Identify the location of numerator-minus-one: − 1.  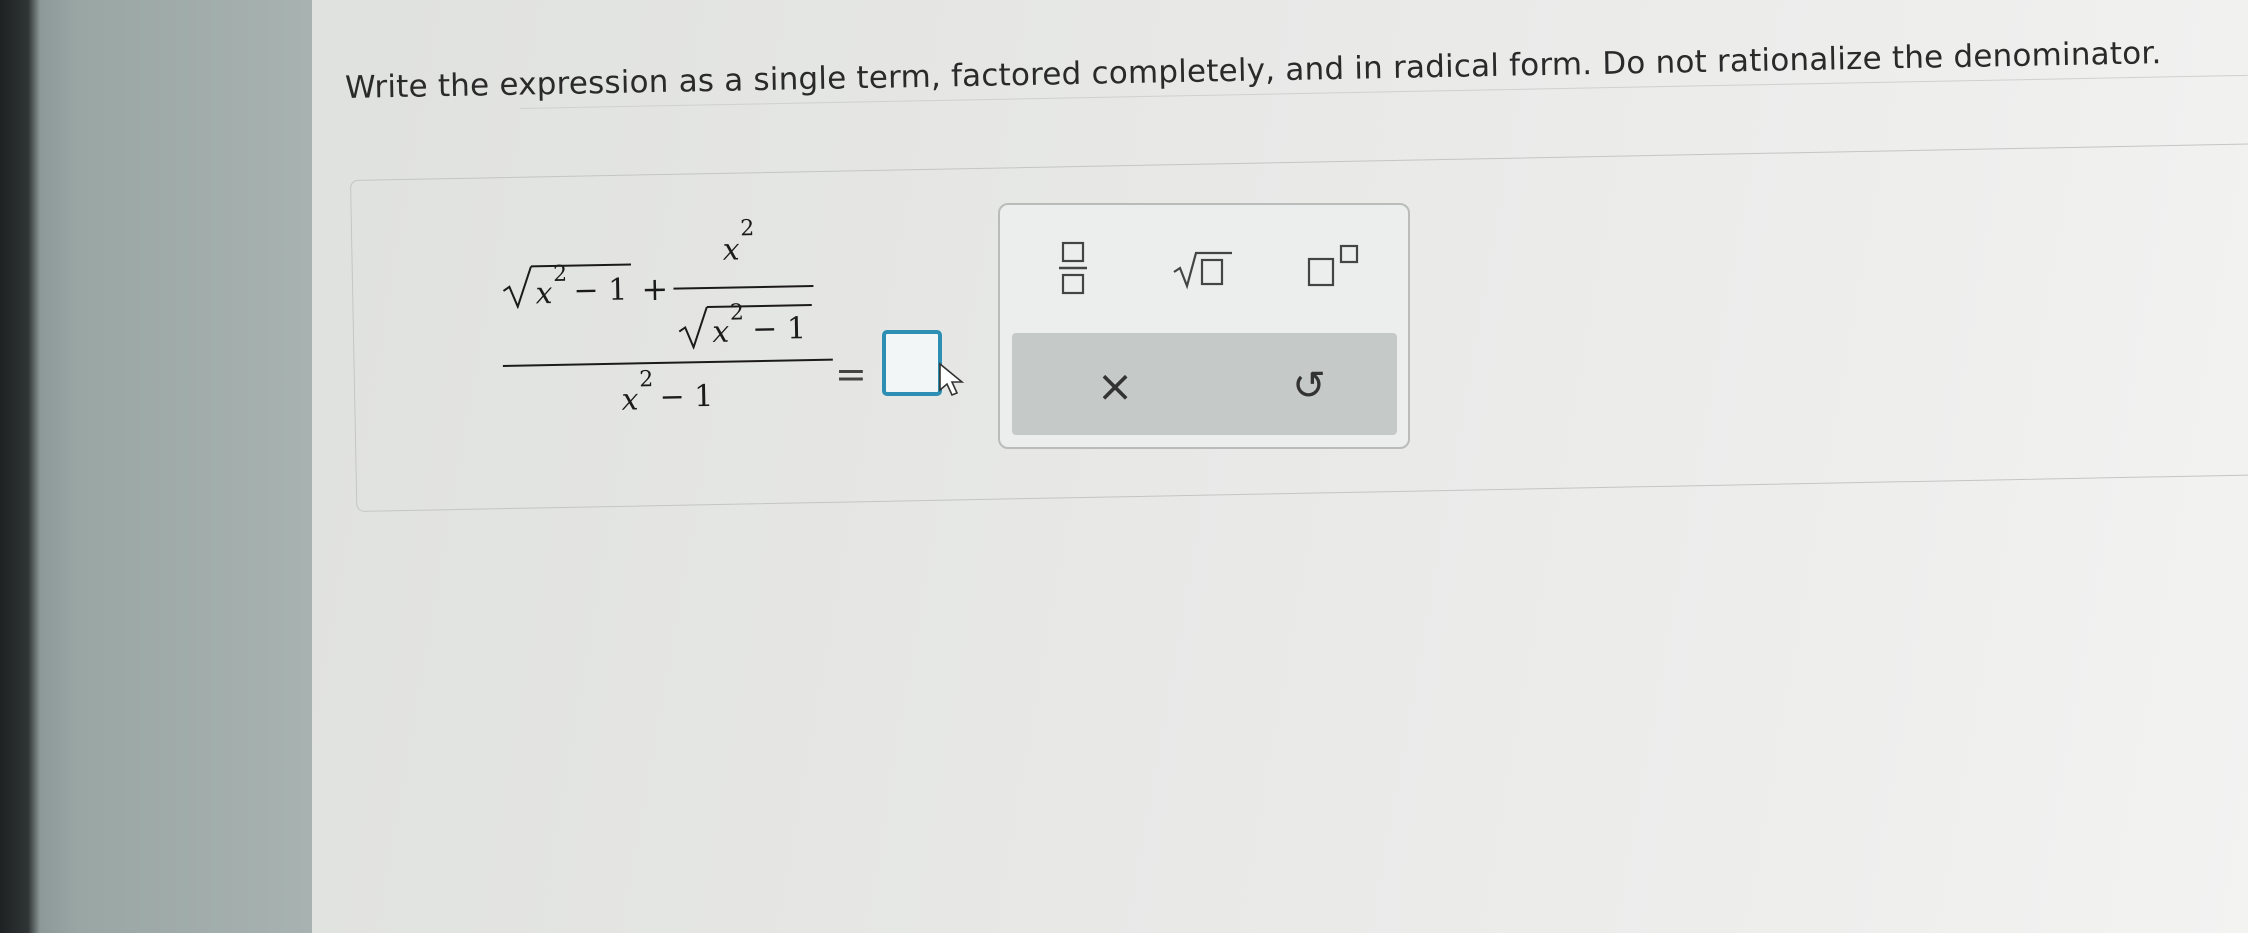
(600, 290).